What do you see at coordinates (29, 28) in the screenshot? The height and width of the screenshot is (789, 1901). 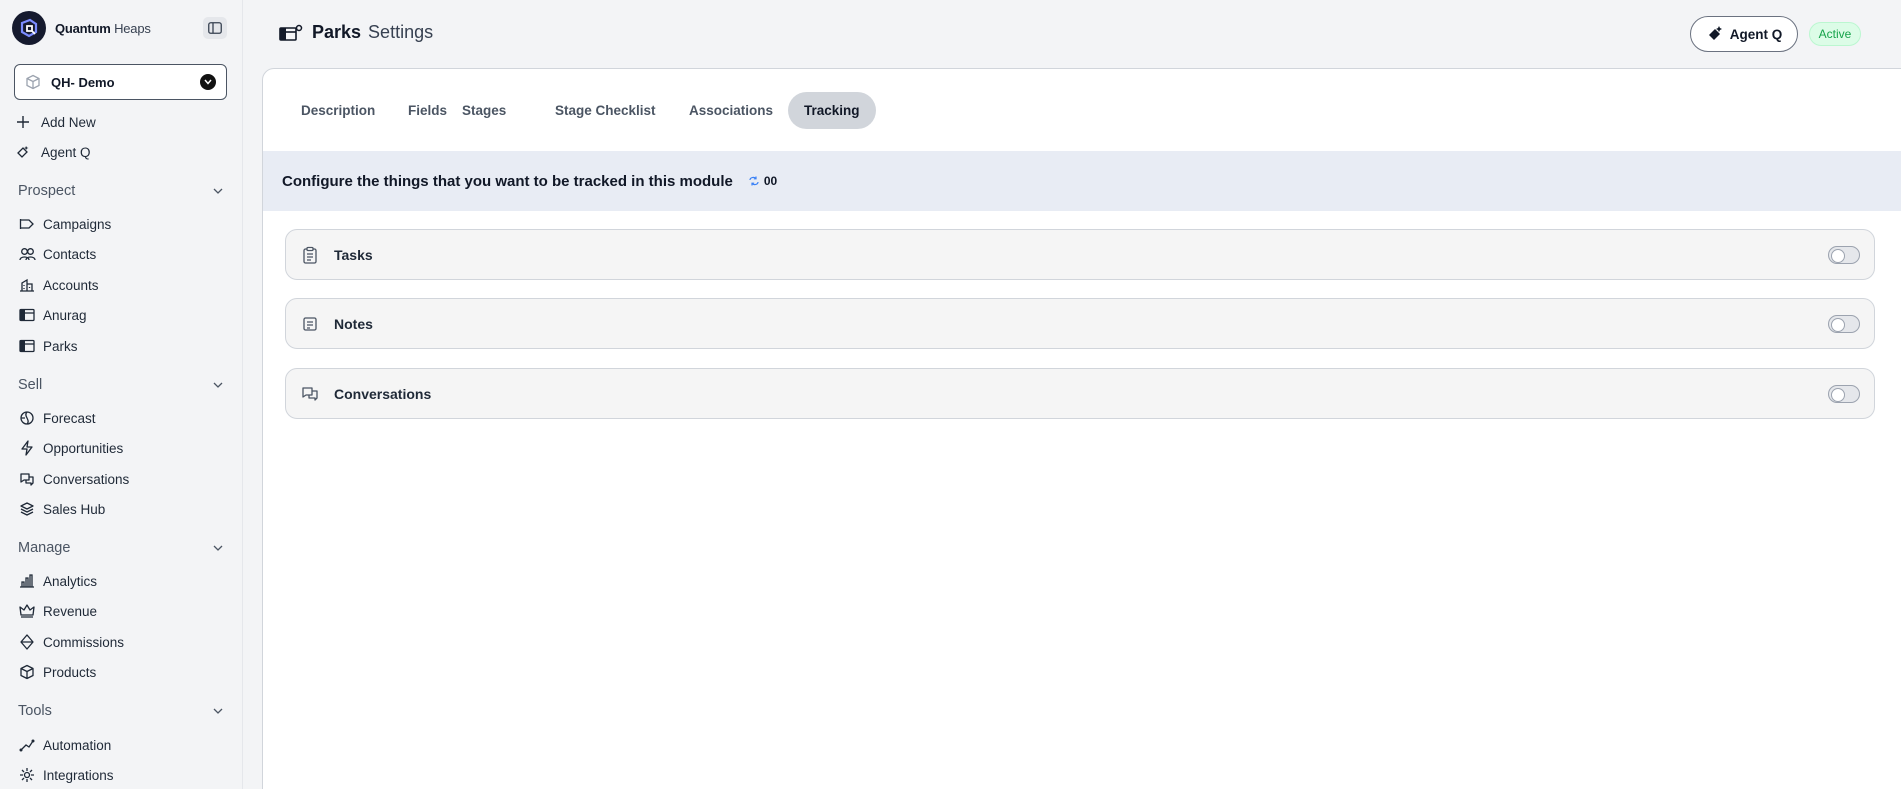 I see `quantum-heaps-logo` at bounding box center [29, 28].